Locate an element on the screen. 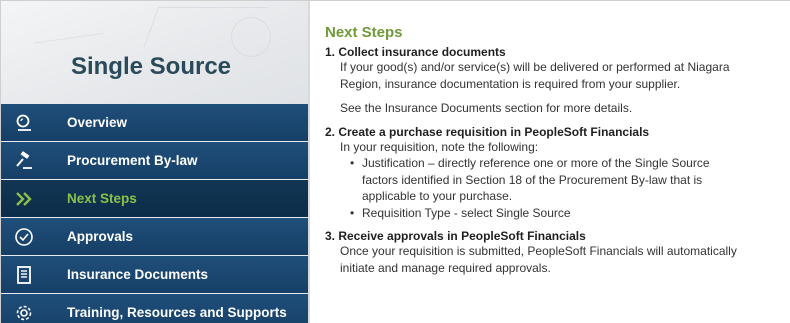 Image resolution: width=790 pixels, height=323 pixels. page-title: Next Steps is located at coordinates (364, 32).